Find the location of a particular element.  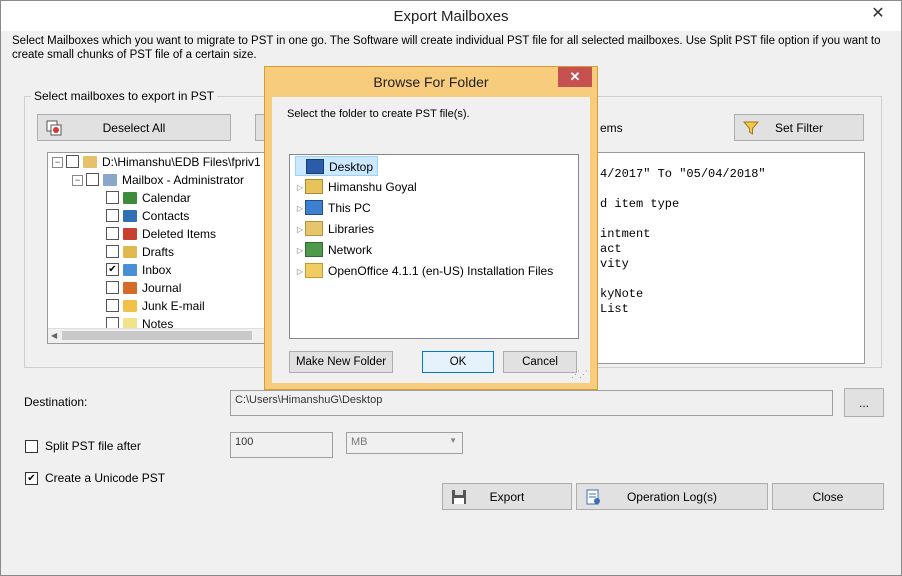

operation-log-label: Operation Log(s) is located at coordinates (672, 496).